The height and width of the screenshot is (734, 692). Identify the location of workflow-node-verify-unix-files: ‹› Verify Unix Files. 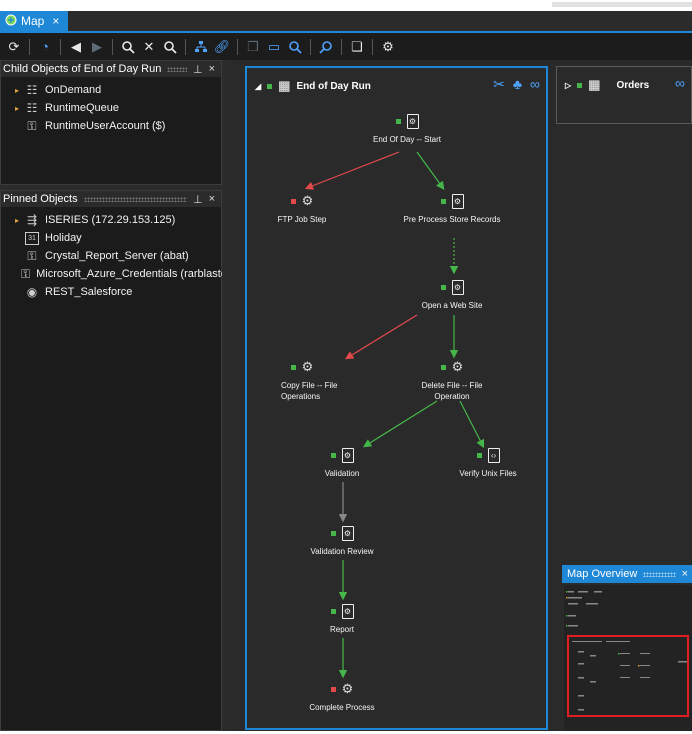
(488, 463).